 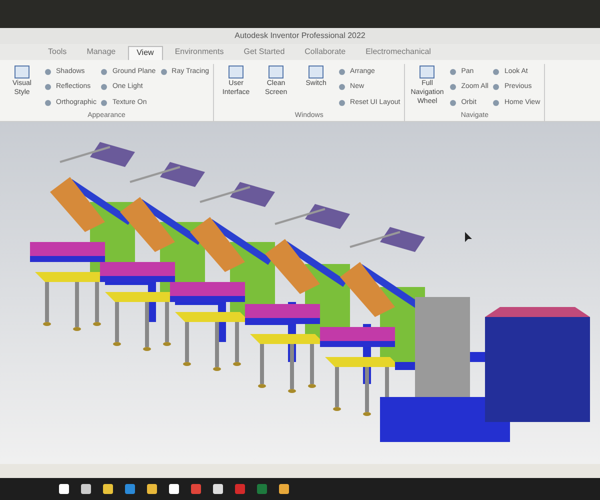 What do you see at coordinates (325, 53) in the screenshot?
I see `ribbon-tab: Collaborate` at bounding box center [325, 53].